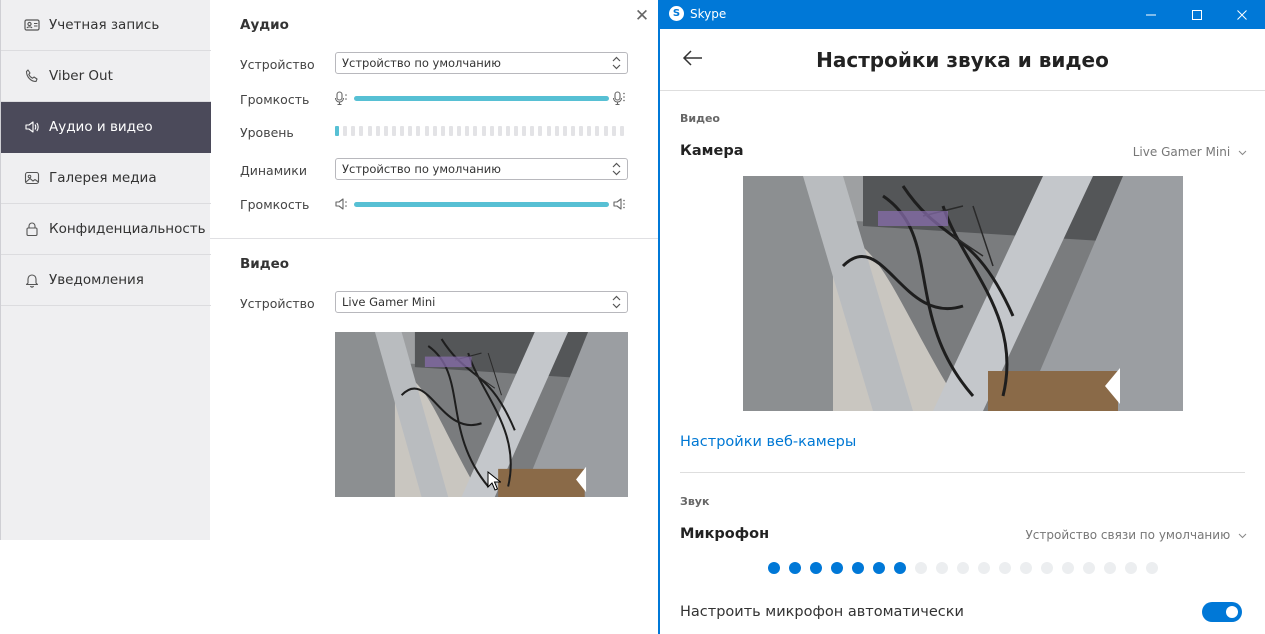  I want to click on webcam-settings-link: Настройки веб-камеры, so click(768, 442).